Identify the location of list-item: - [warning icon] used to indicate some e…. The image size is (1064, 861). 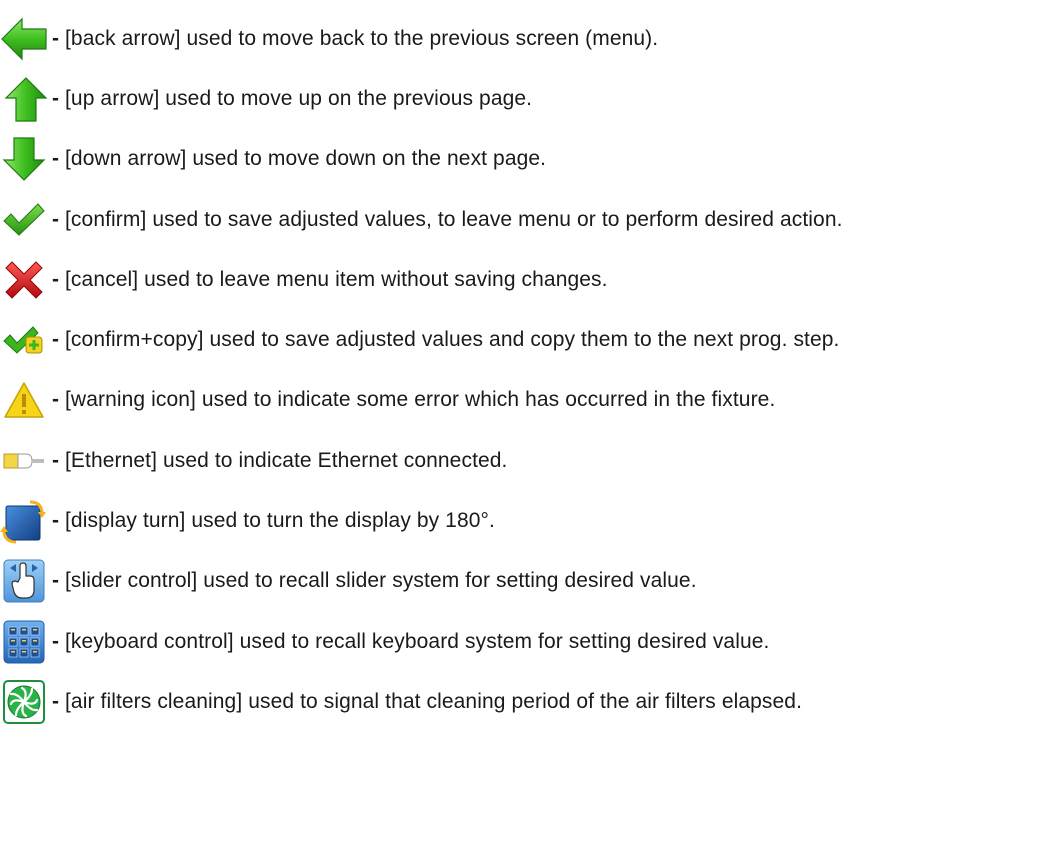
(532, 400).